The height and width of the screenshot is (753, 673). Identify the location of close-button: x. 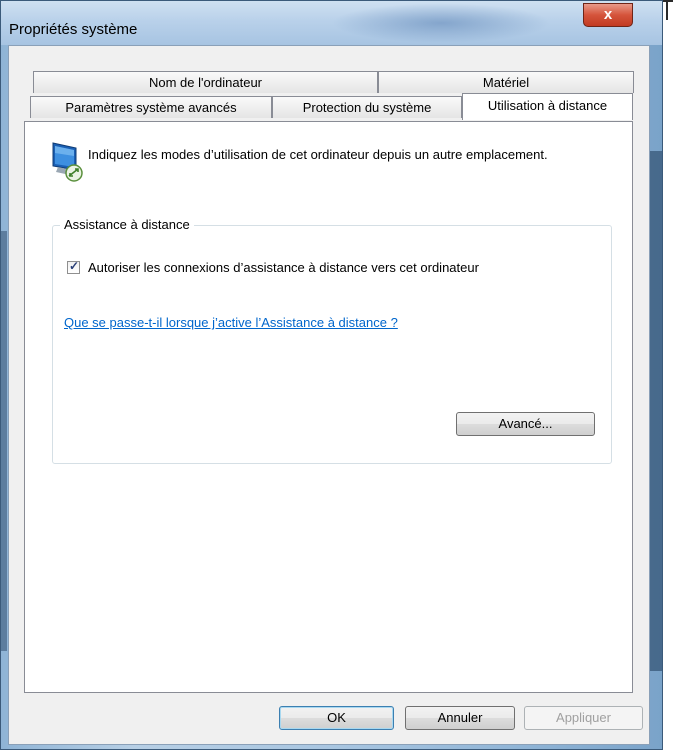
(608, 15).